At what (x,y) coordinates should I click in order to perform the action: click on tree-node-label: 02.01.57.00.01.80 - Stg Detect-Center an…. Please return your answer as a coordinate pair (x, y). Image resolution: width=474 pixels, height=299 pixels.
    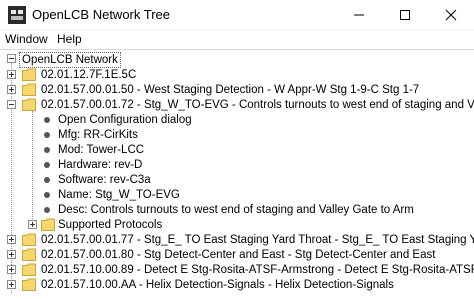
    Looking at the image, I should click on (238, 255).